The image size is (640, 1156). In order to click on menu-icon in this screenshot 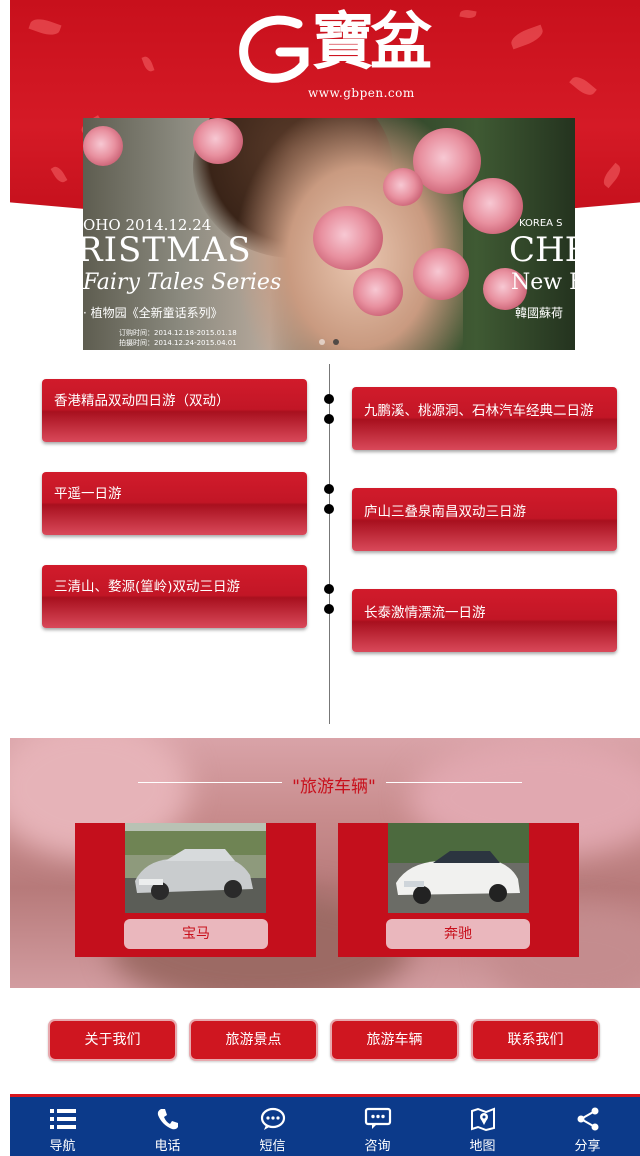, I will do `click(63, 1119)`.